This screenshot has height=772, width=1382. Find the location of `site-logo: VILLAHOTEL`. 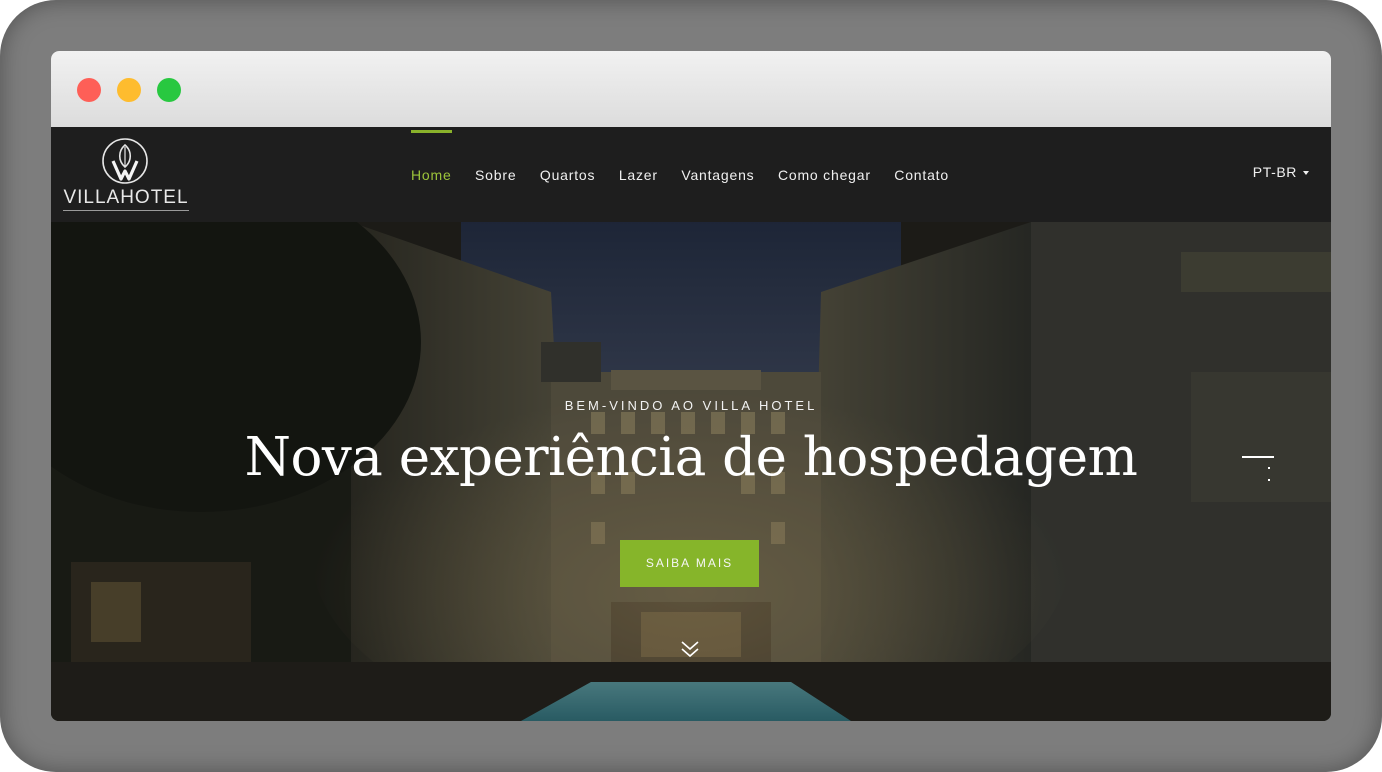

site-logo: VILLAHOTEL is located at coordinates (126, 174).